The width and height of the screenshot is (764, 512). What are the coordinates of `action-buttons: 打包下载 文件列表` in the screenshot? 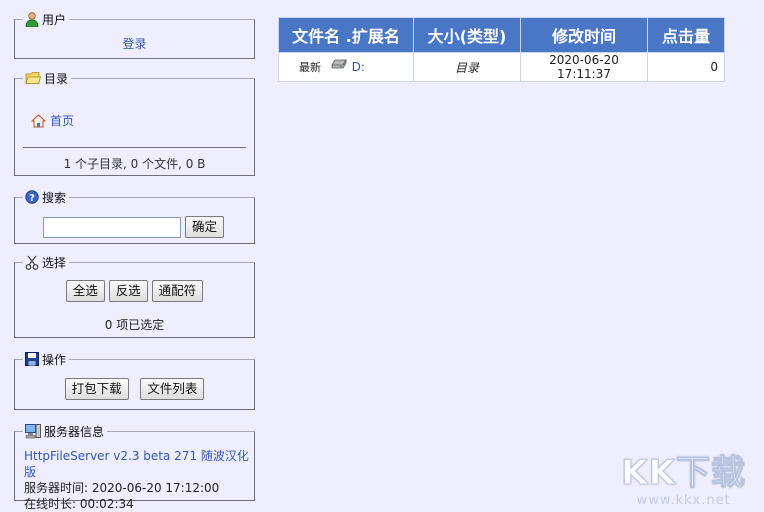 It's located at (134, 389).